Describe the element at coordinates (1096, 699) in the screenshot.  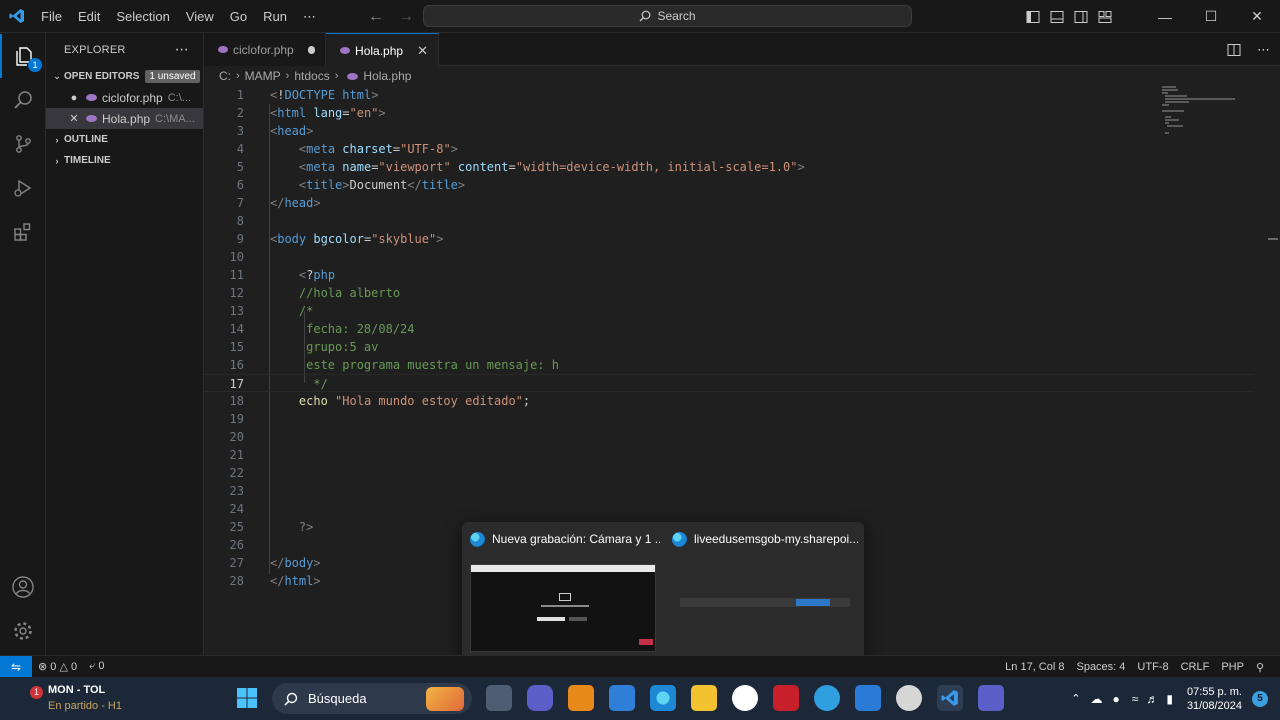
I see `onedrive-icon: ☁` at that location.